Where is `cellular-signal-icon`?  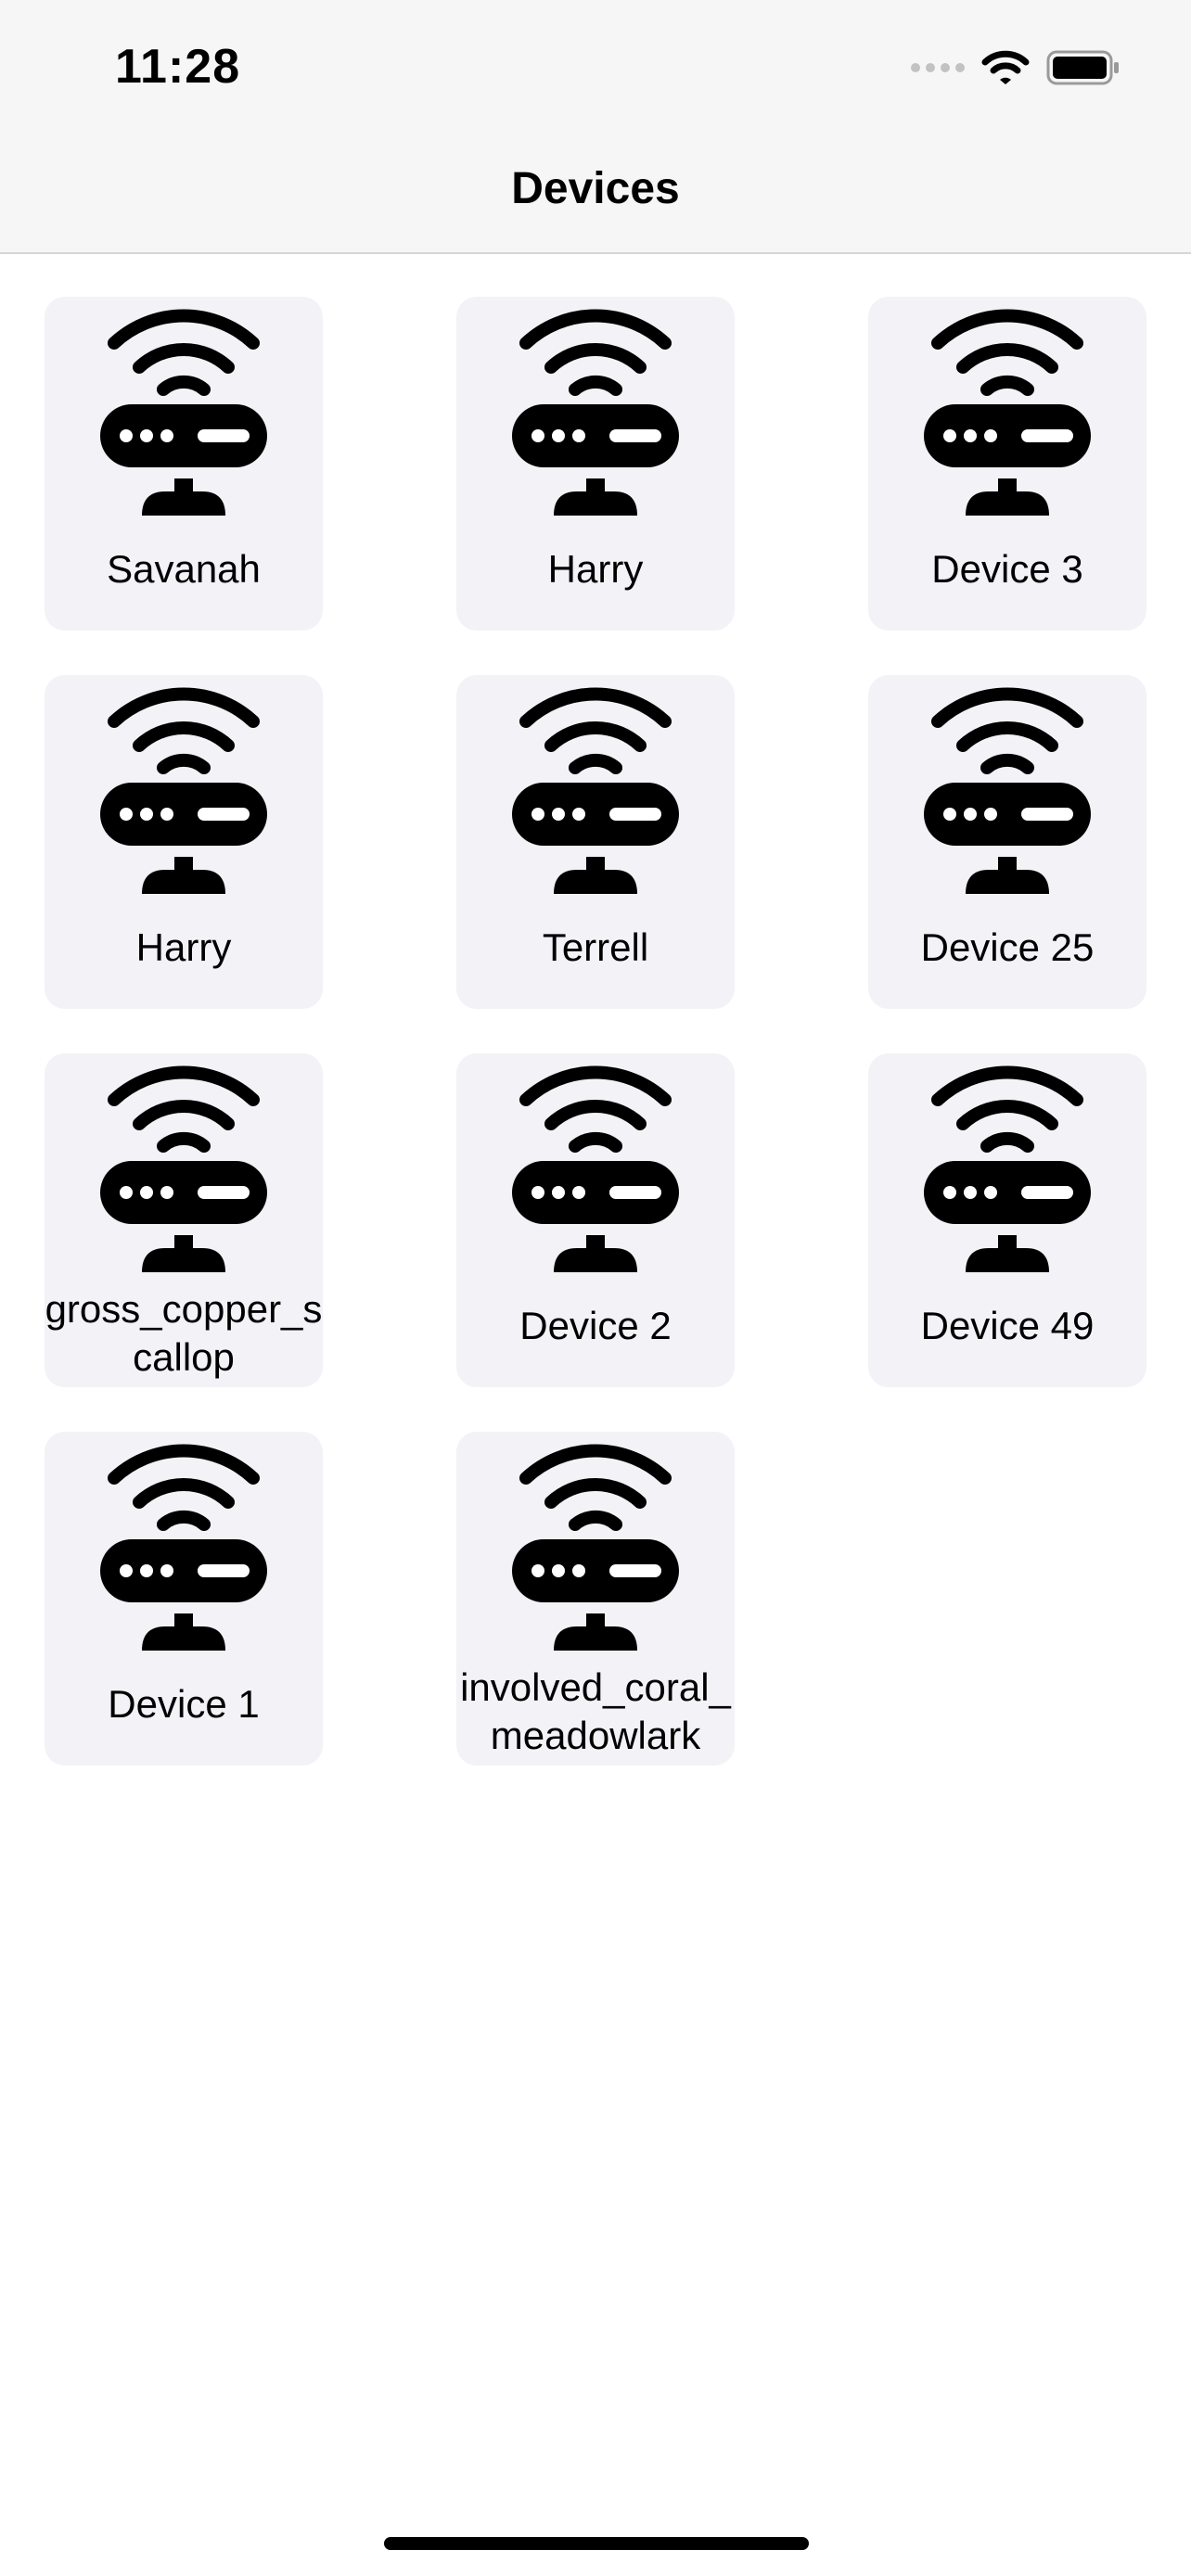 cellular-signal-icon is located at coordinates (938, 67).